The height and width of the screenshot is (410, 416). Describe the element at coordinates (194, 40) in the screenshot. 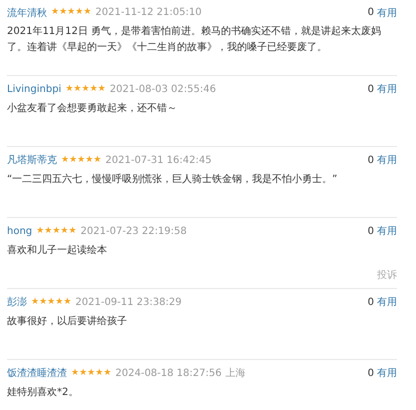

I see `comment-text: 2021年11月12日 勇气，是带着害怕前进。赖马的书确实还不错，就是讲起来太废妈了。连着讲《早起的一天》《十二生肖的故事》，我的嗓子已经要废了。` at that location.